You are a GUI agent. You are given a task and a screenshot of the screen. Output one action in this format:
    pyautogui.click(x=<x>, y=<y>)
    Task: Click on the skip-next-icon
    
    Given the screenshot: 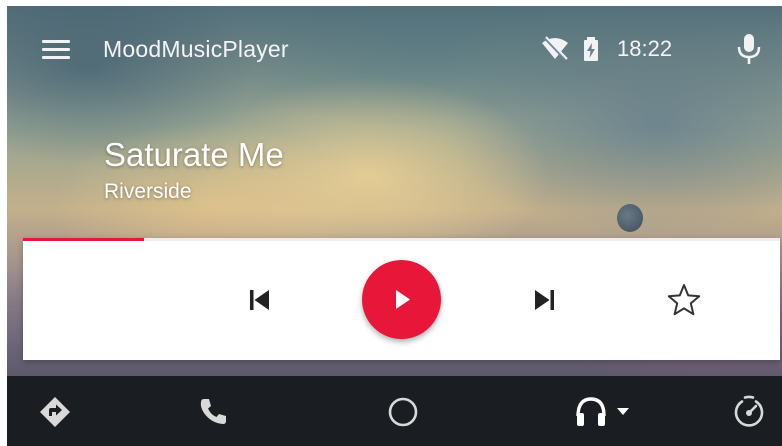 What is the action you would take?
    pyautogui.click(x=544, y=300)
    